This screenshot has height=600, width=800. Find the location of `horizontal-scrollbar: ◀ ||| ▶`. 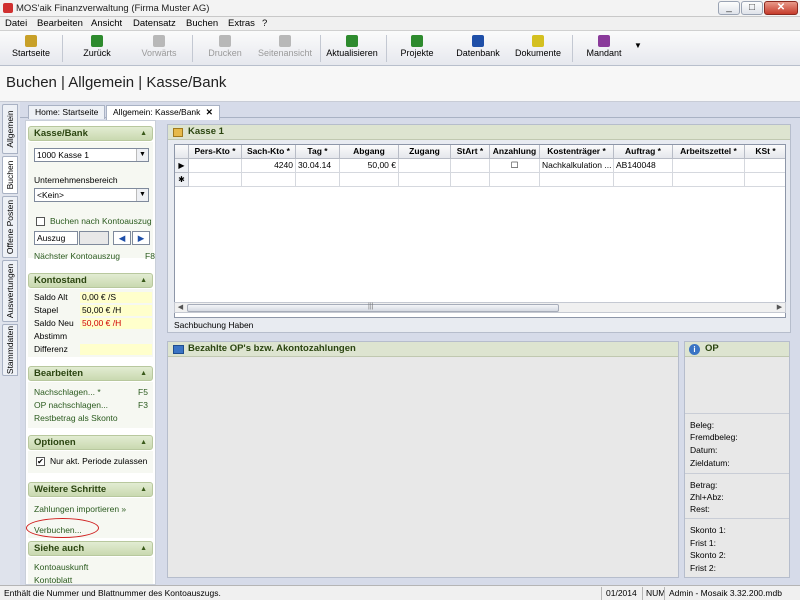

horizontal-scrollbar: ◀ ||| ▶ is located at coordinates (480, 307).